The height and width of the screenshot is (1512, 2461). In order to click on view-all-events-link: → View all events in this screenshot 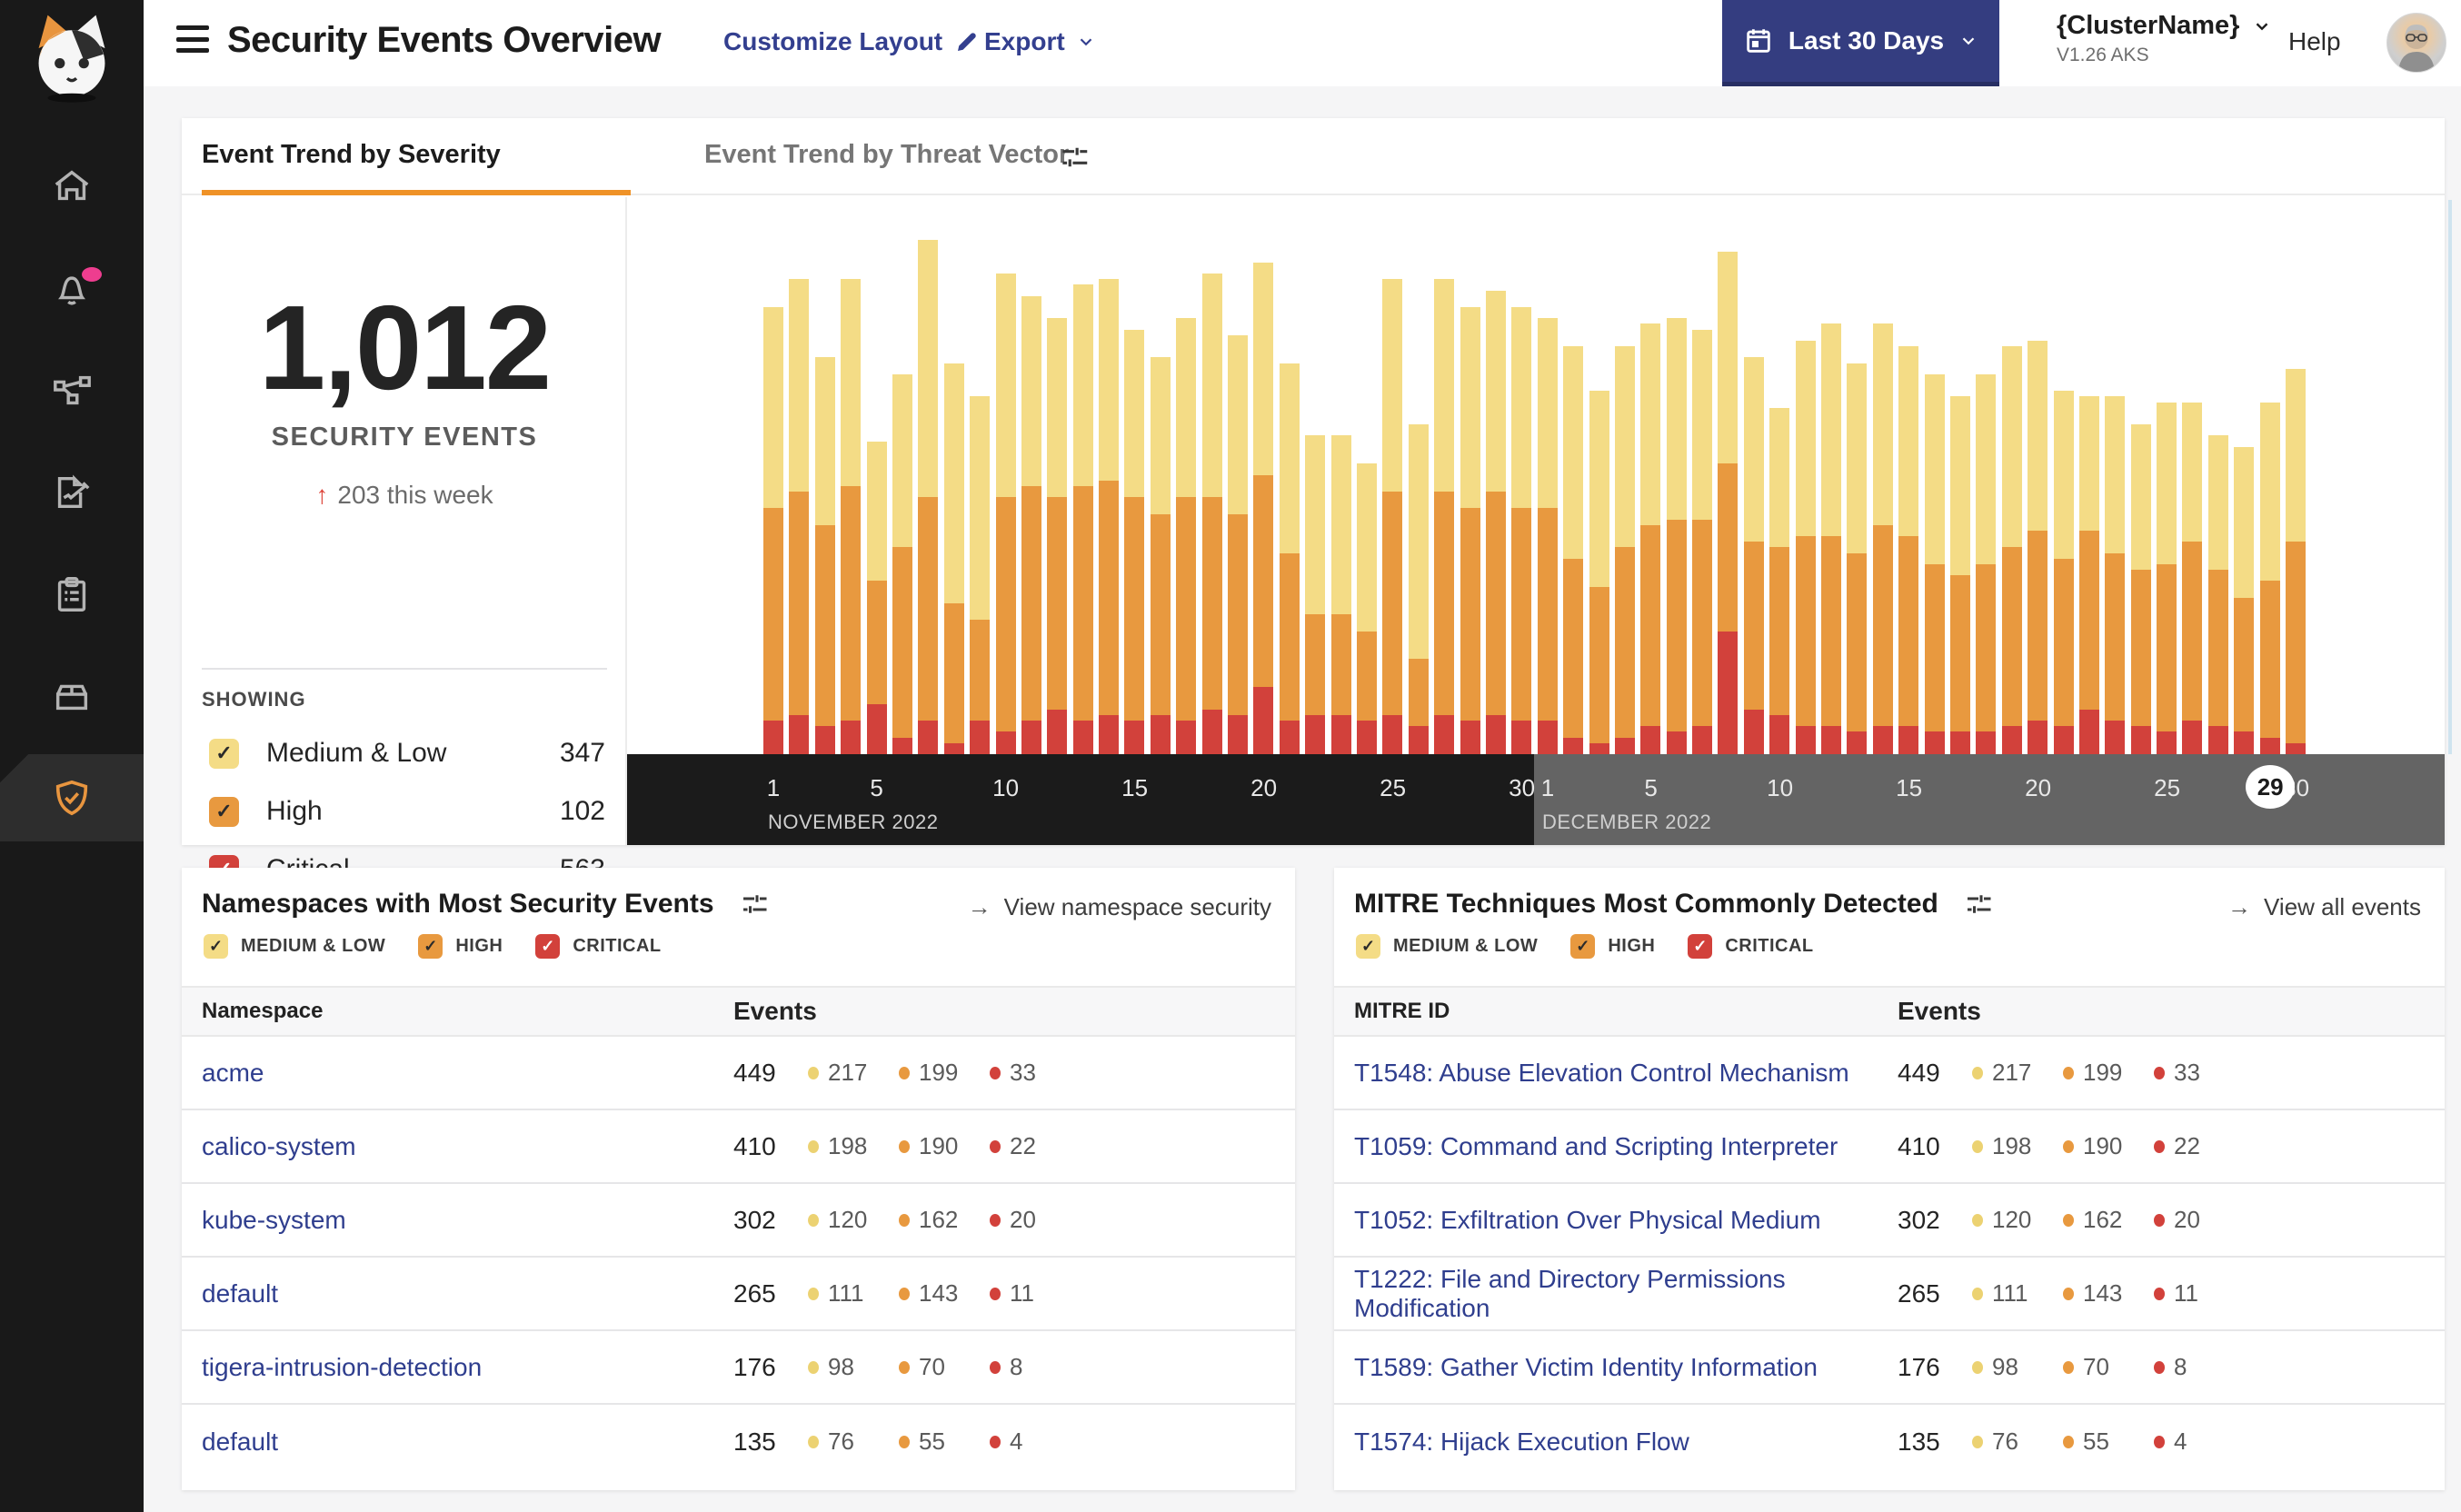, I will do `click(2324, 907)`.